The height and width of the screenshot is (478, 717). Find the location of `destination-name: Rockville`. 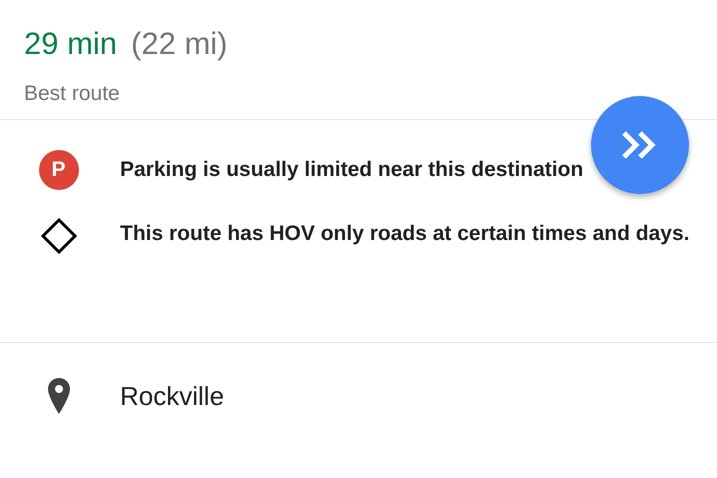

destination-name: Rockville is located at coordinates (172, 396).